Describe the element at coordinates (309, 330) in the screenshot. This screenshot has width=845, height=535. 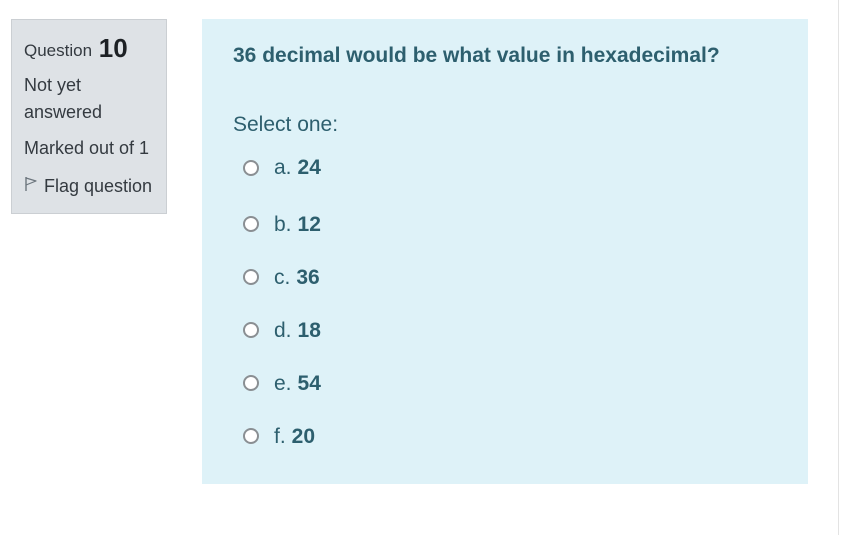
I see `option-value: 18` at that location.